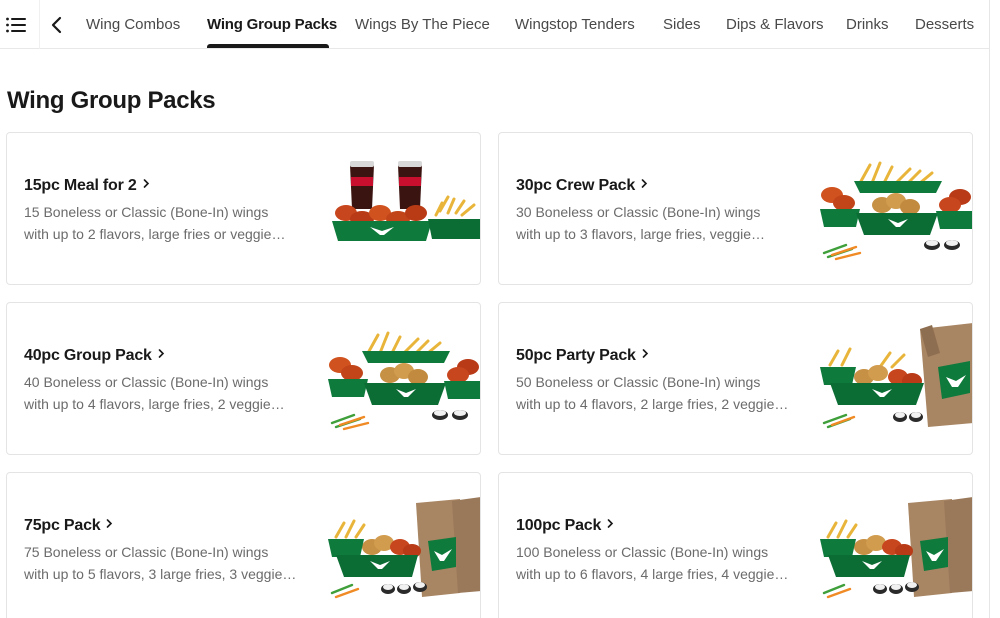 Image resolution: width=1000 pixels, height=618 pixels. Describe the element at coordinates (944, 25) in the screenshot. I see `tab-desserts: Desserts` at that location.